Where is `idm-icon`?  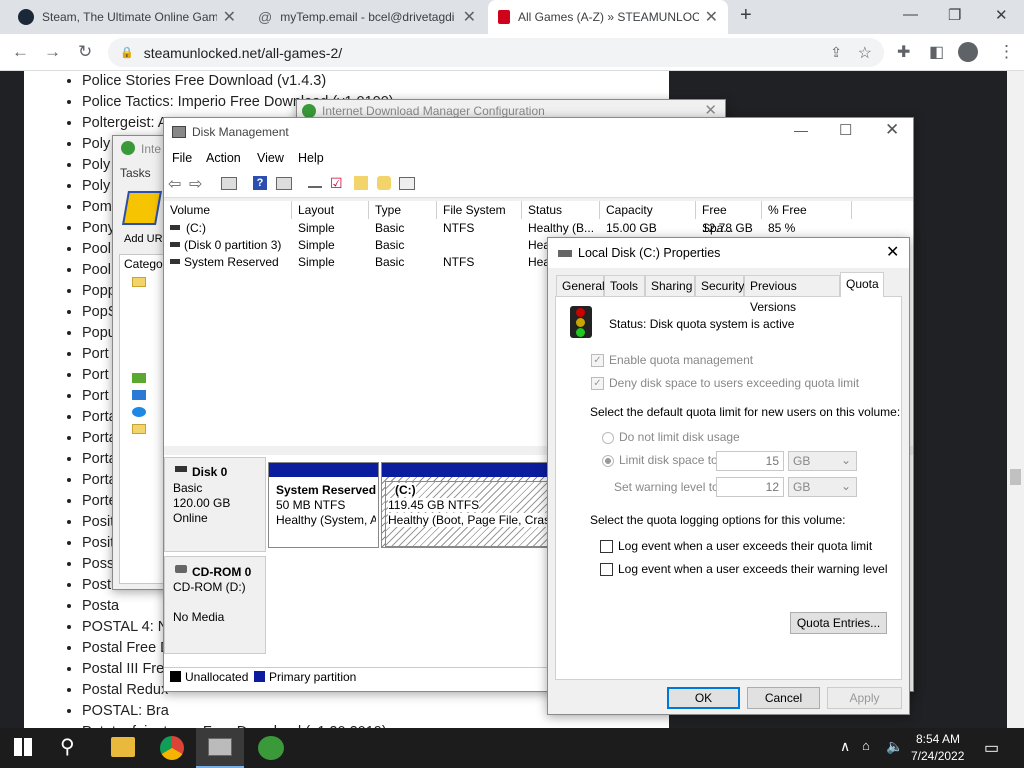
idm-icon is located at coordinates (271, 748).